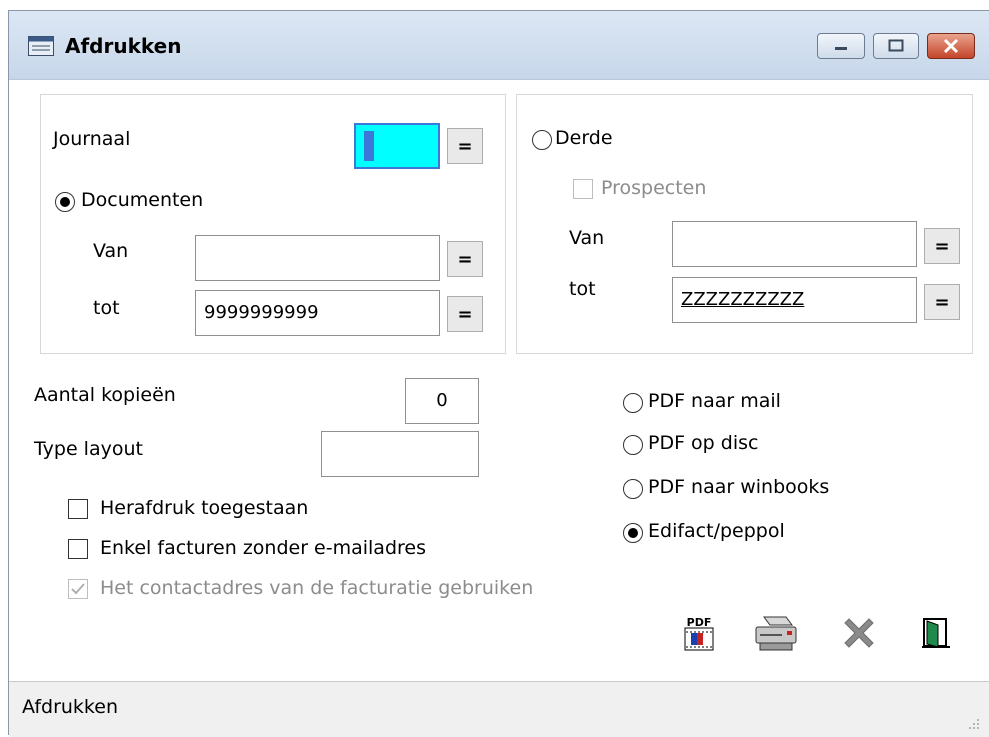  Describe the element at coordinates (317, 258) in the screenshot. I see `document-van-input` at that location.